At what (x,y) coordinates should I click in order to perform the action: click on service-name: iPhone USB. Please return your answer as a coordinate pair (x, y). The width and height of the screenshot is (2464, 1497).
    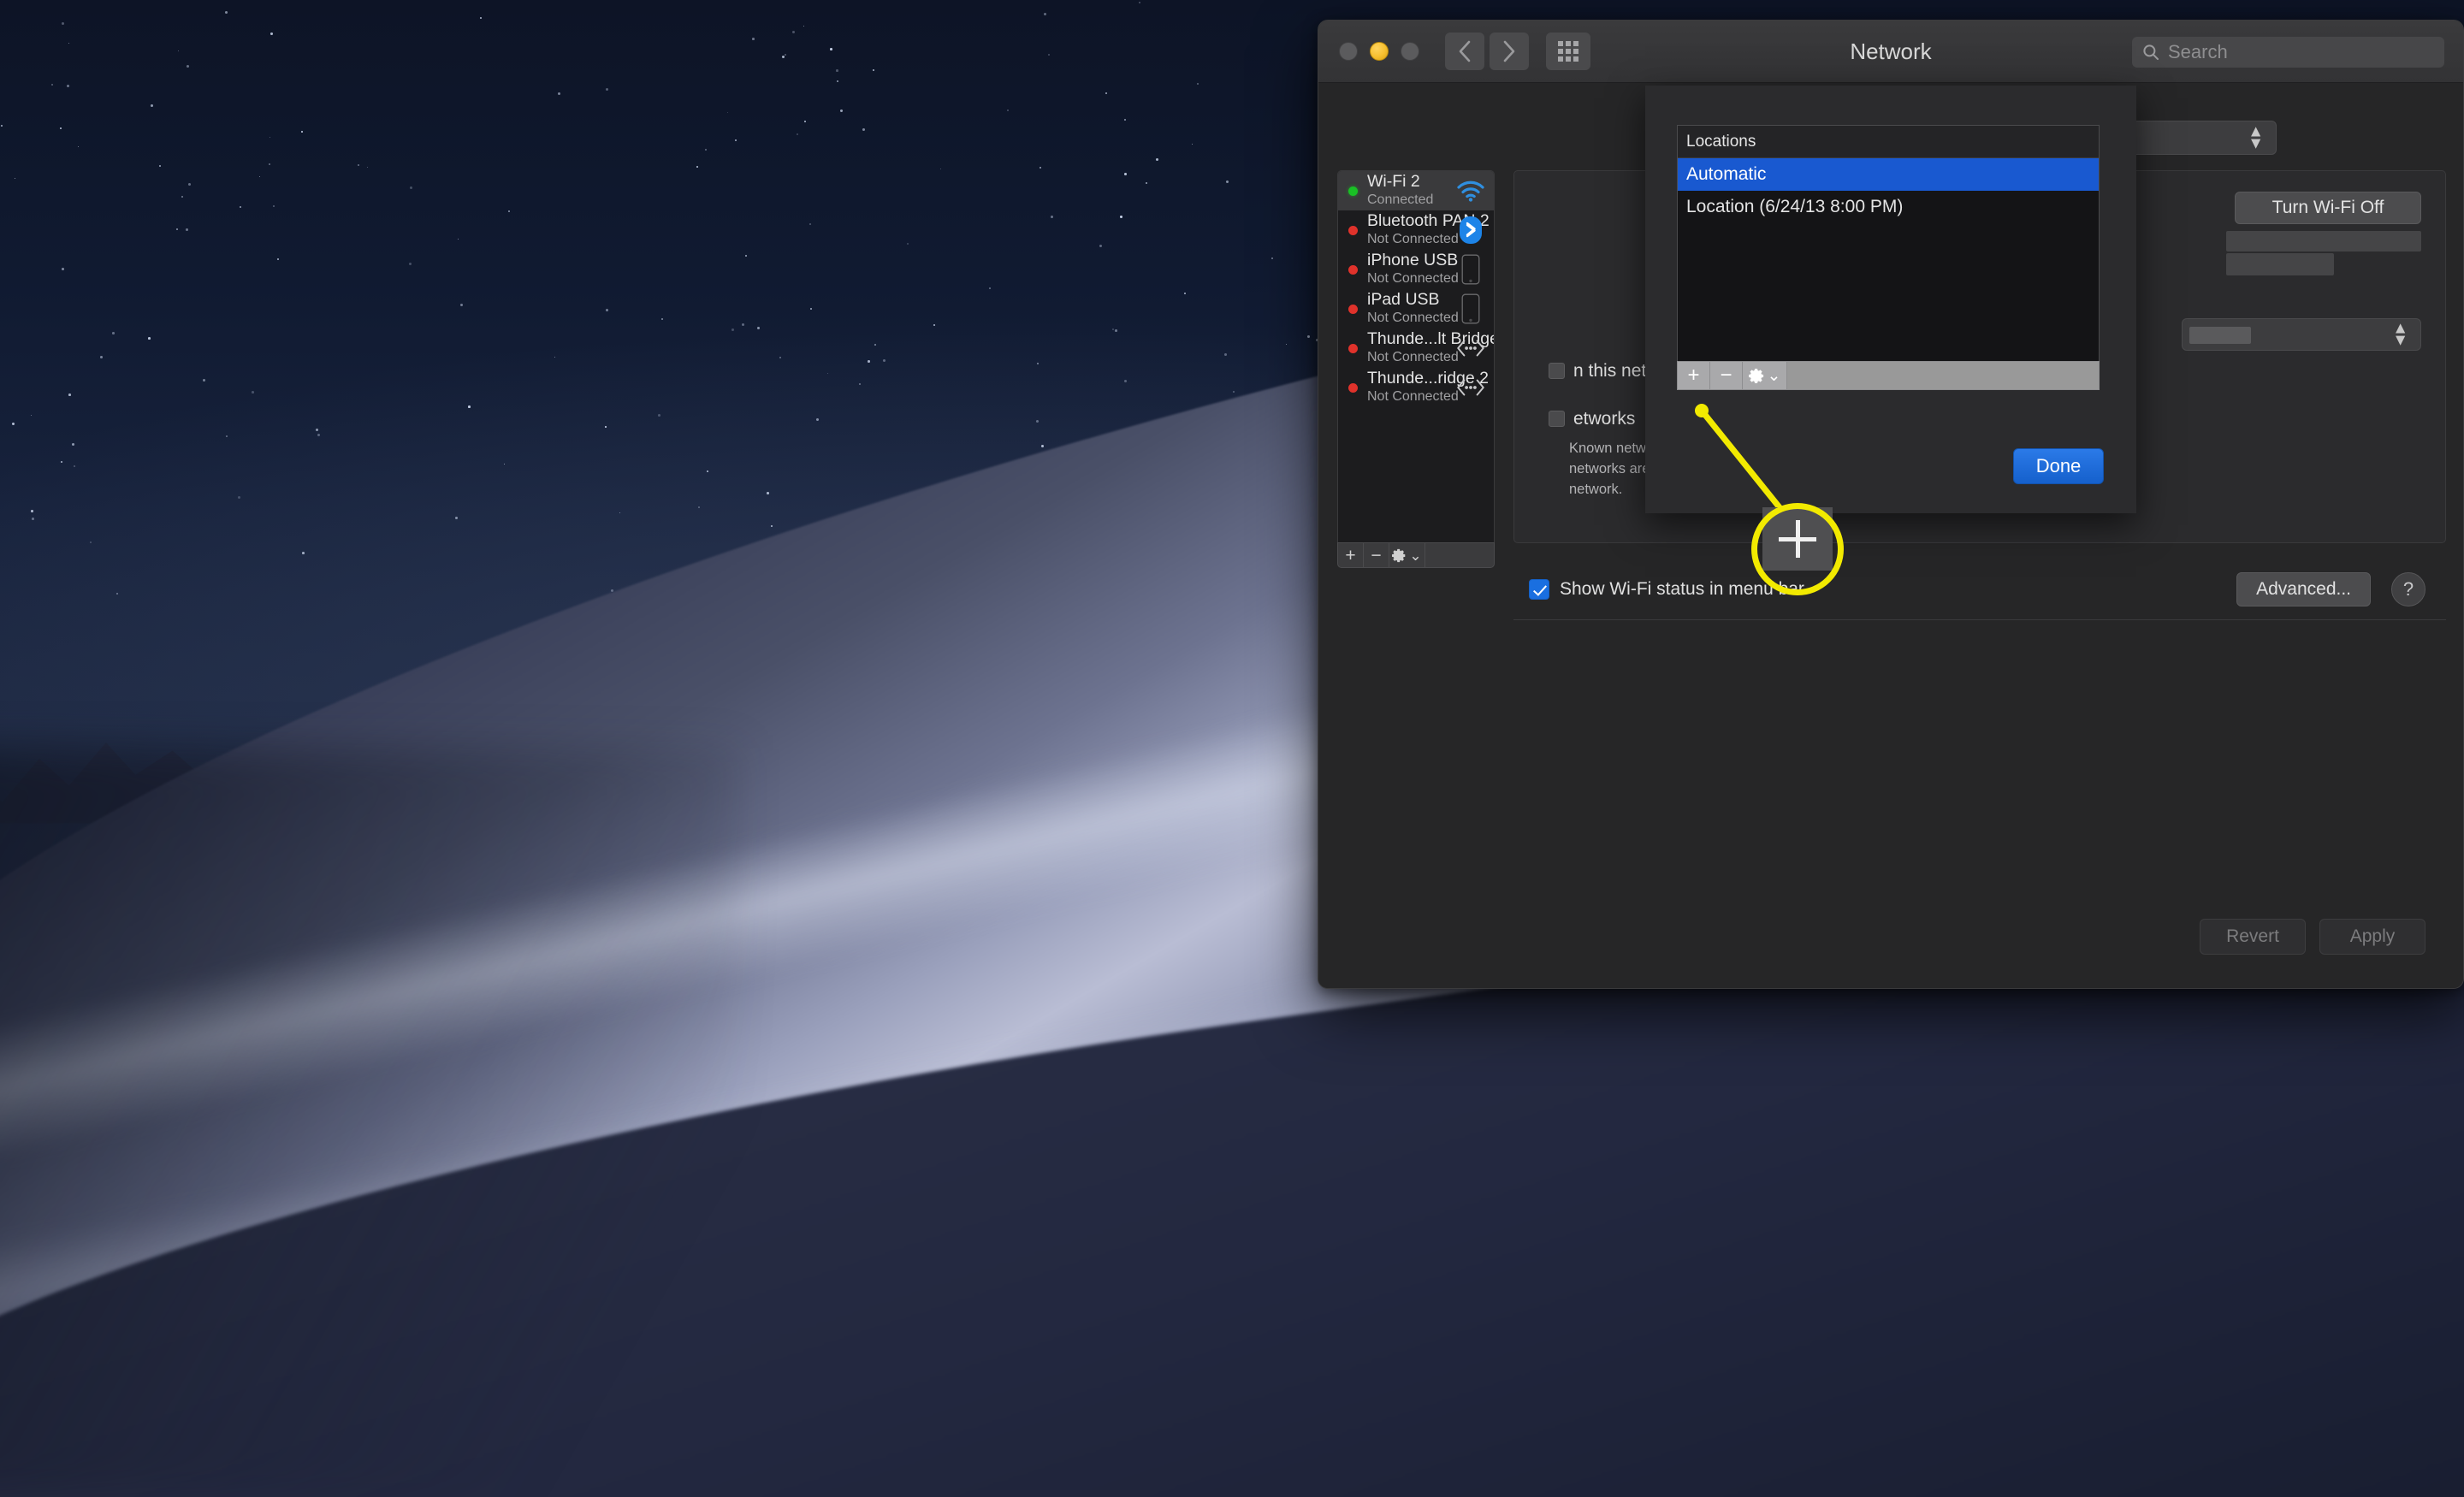
    Looking at the image, I should click on (1413, 260).